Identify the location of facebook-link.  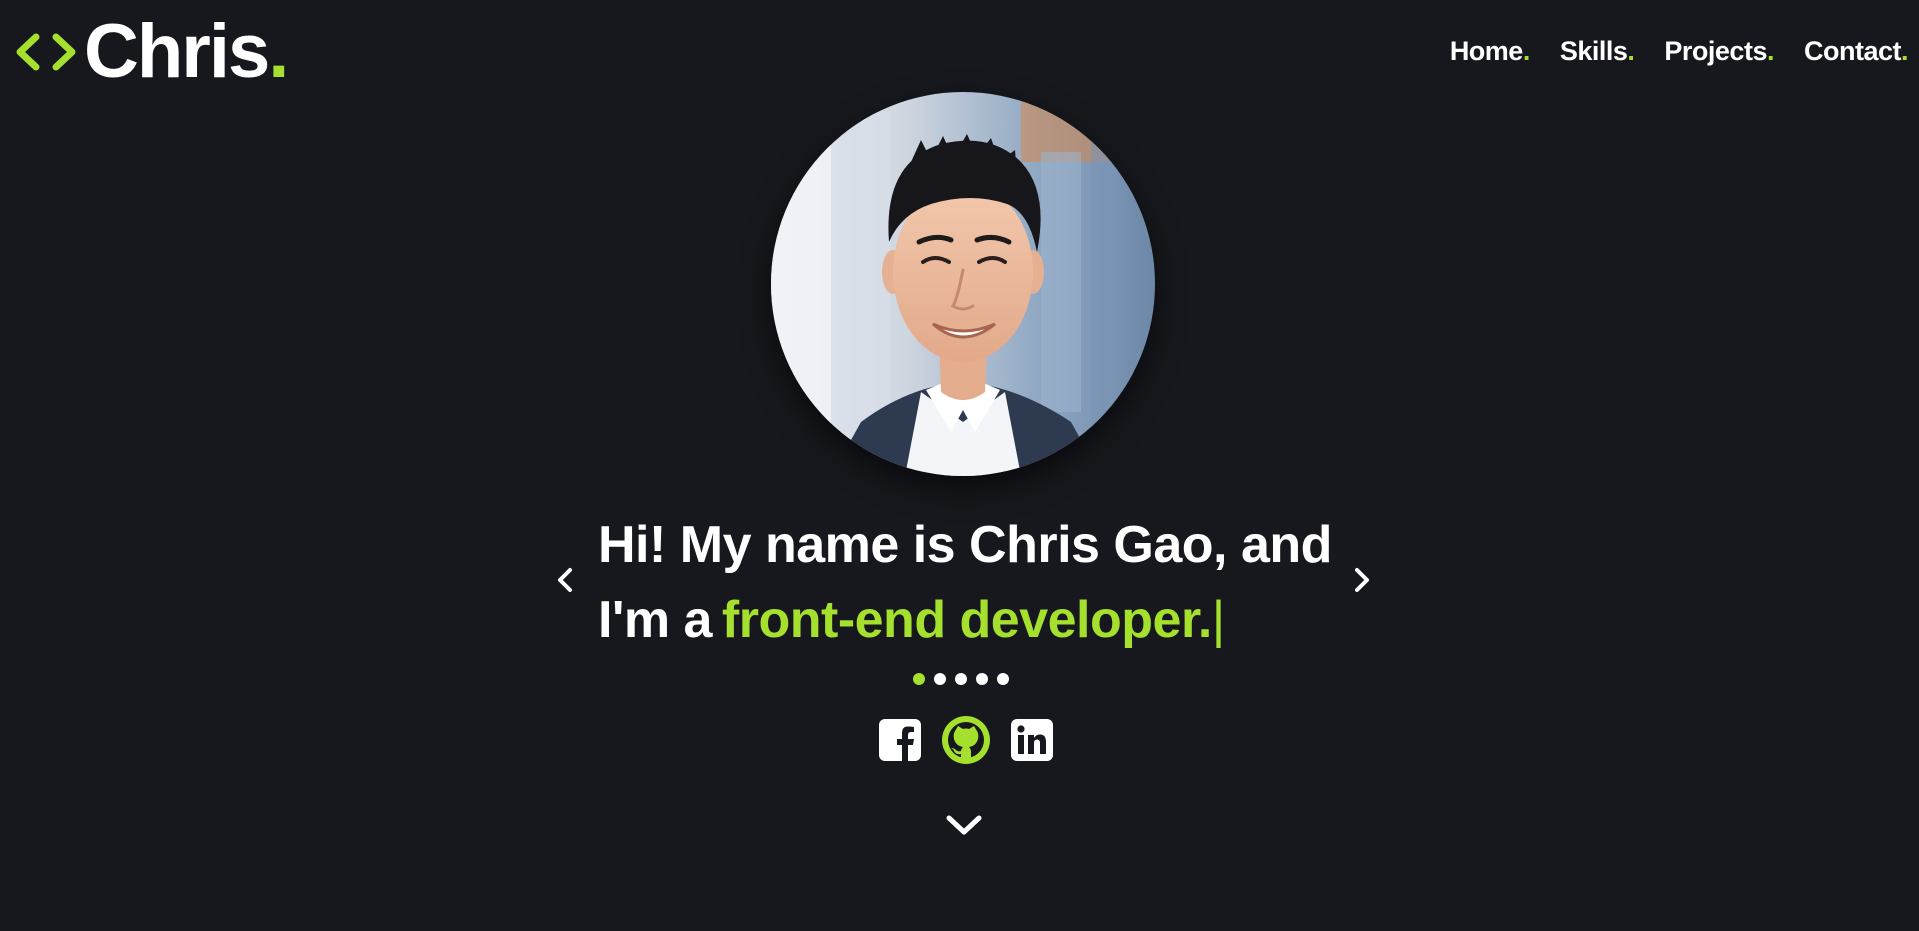
(900, 740).